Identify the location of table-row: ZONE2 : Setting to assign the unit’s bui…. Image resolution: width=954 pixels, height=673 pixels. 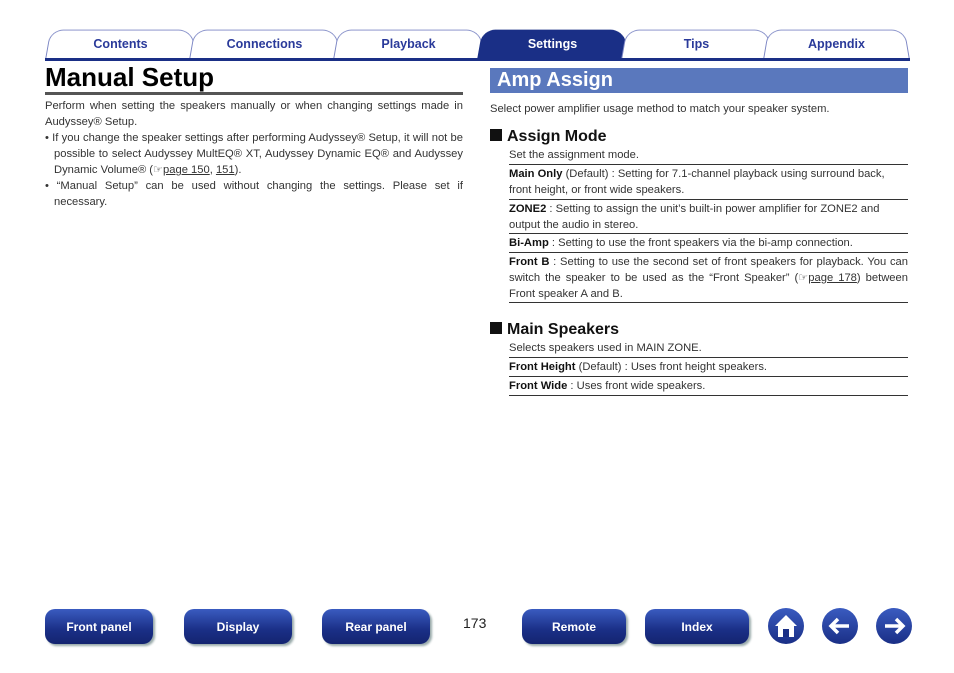
(708, 216).